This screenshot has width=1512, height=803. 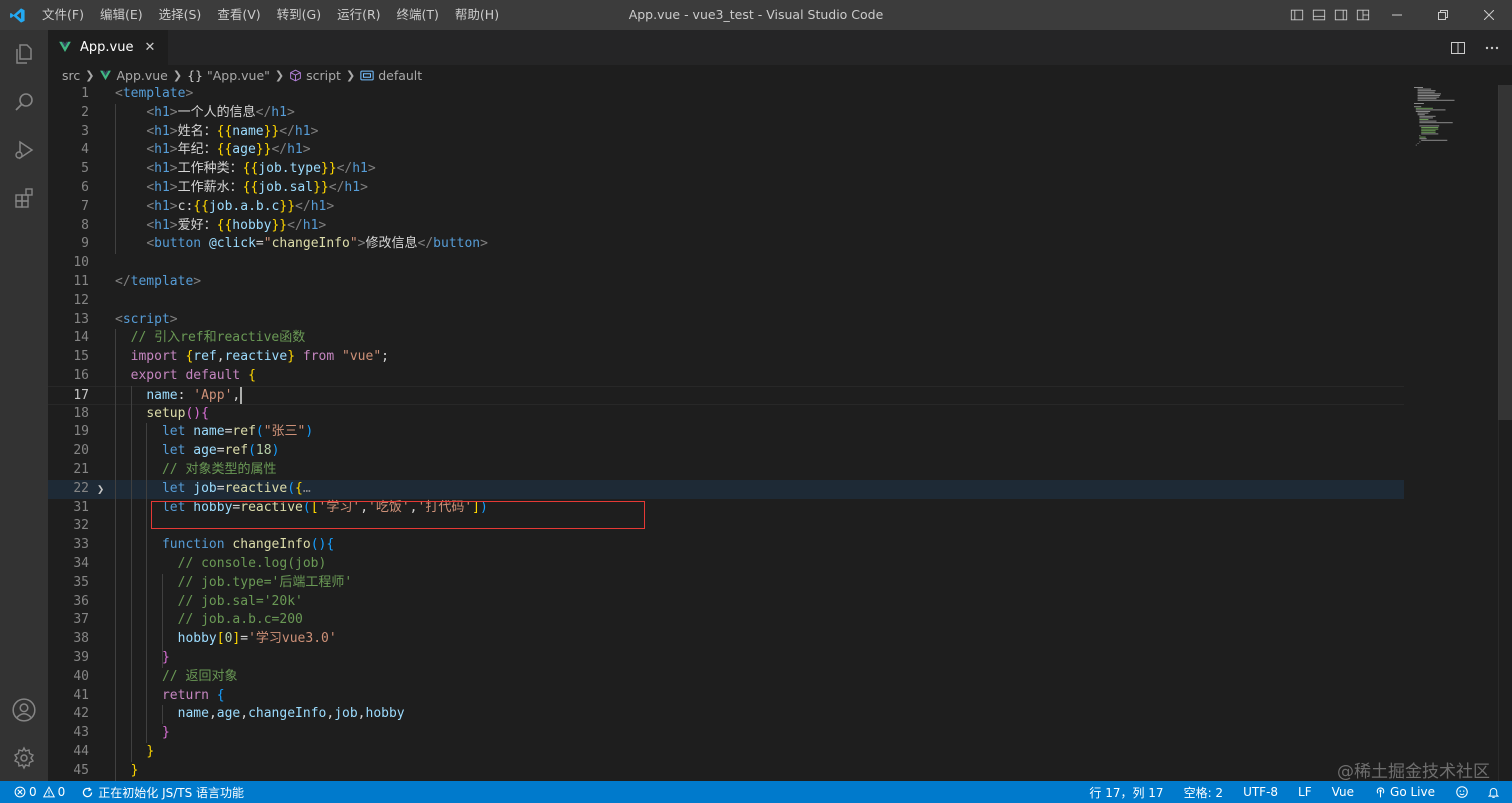 I want to click on breadcrumb-default: default, so click(x=400, y=75).